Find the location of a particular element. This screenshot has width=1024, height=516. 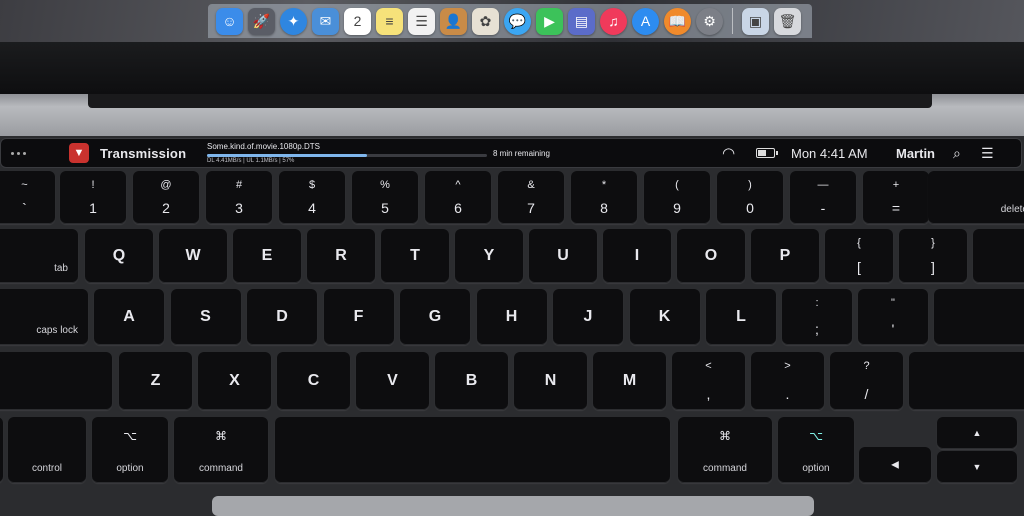

key-2: @2 is located at coordinates (166, 197).